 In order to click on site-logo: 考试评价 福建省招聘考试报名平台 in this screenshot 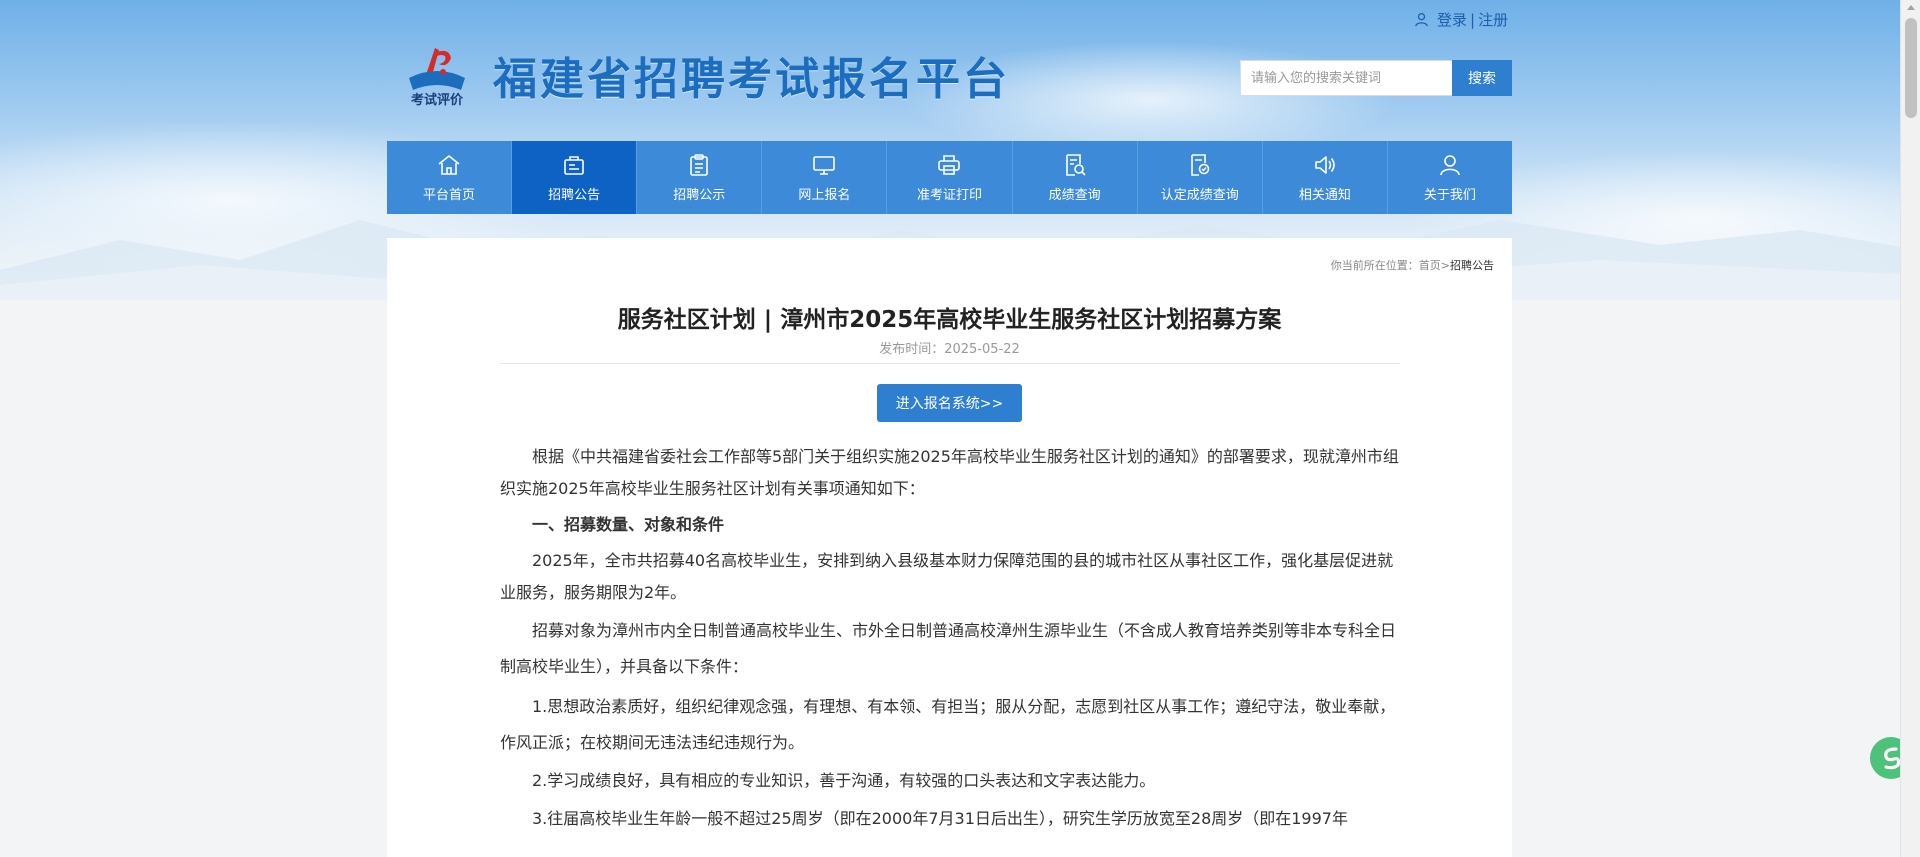, I will do `click(706, 75)`.